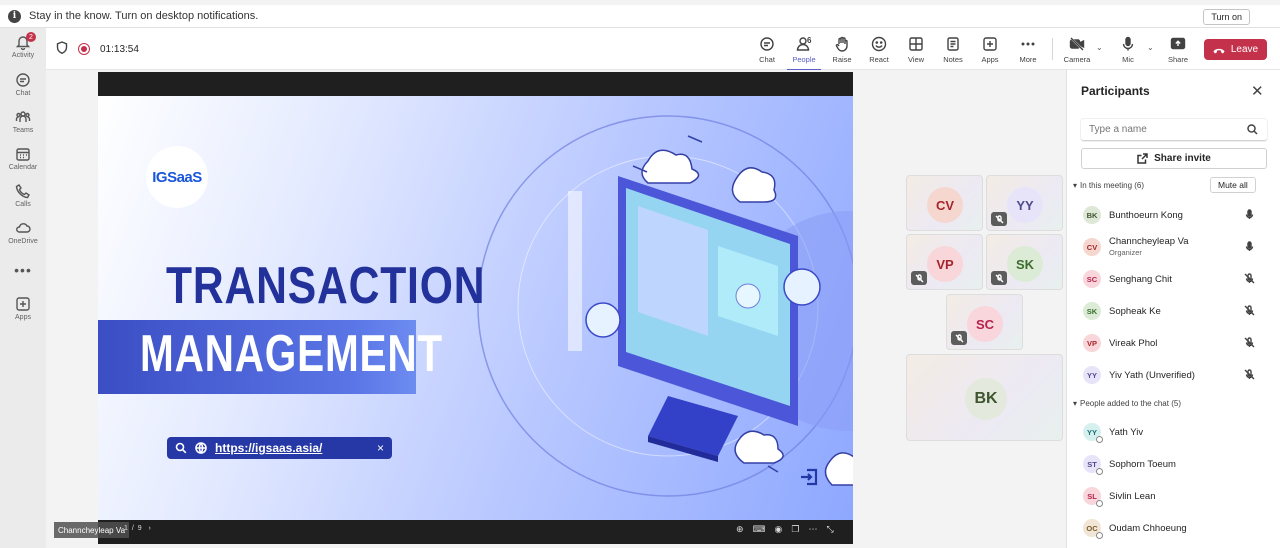  Describe the element at coordinates (150, 528) in the screenshot. I see `next-slide-icon: ›` at that location.